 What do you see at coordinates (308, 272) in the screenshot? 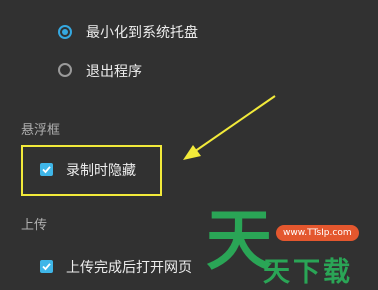
I see `watermark-text: 天下载` at bounding box center [308, 272].